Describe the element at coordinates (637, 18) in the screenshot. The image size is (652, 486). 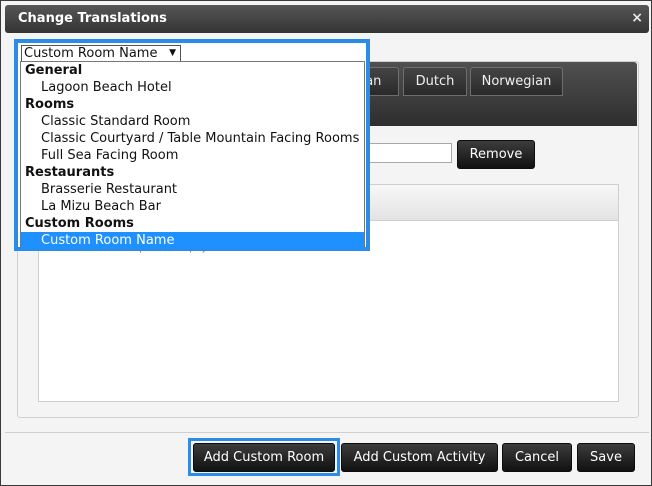
I see `close-icon: ×` at that location.